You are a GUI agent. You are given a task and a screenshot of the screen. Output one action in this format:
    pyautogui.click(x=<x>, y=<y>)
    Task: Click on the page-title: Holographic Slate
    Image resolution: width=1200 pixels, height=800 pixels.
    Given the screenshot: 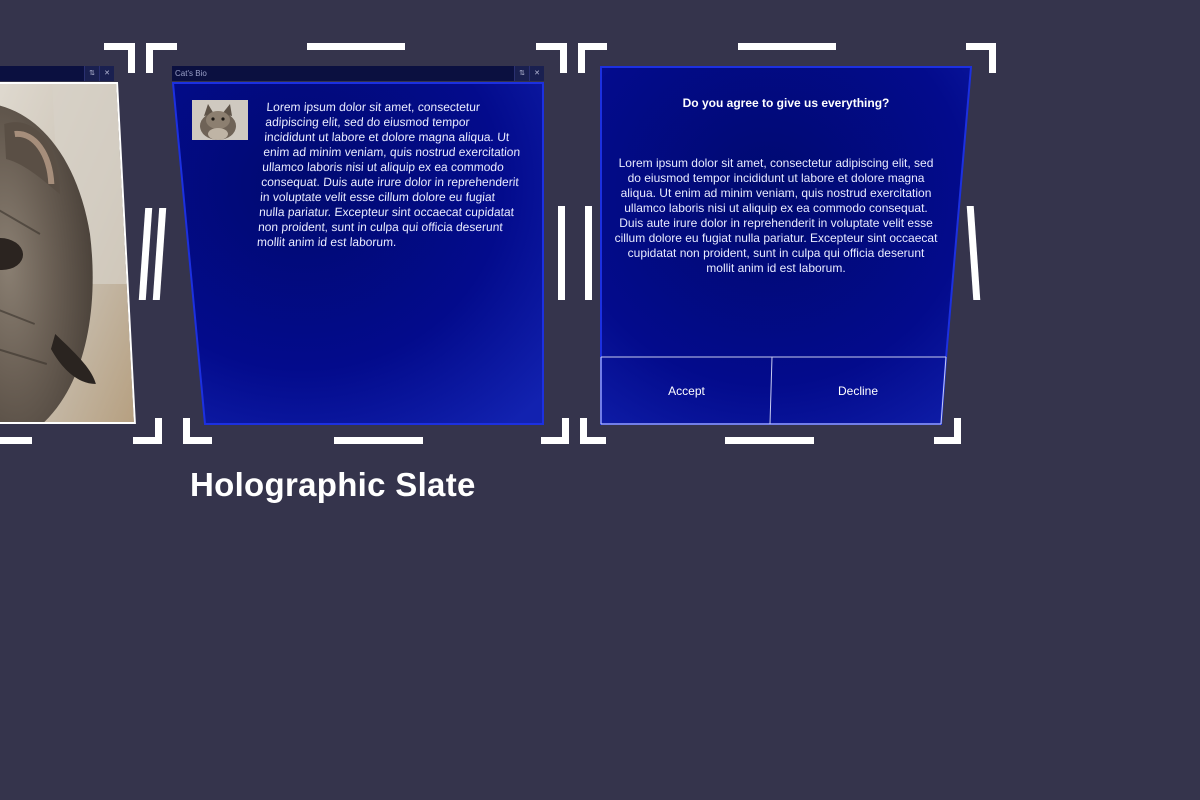 What is the action you would take?
    pyautogui.click(x=333, y=484)
    